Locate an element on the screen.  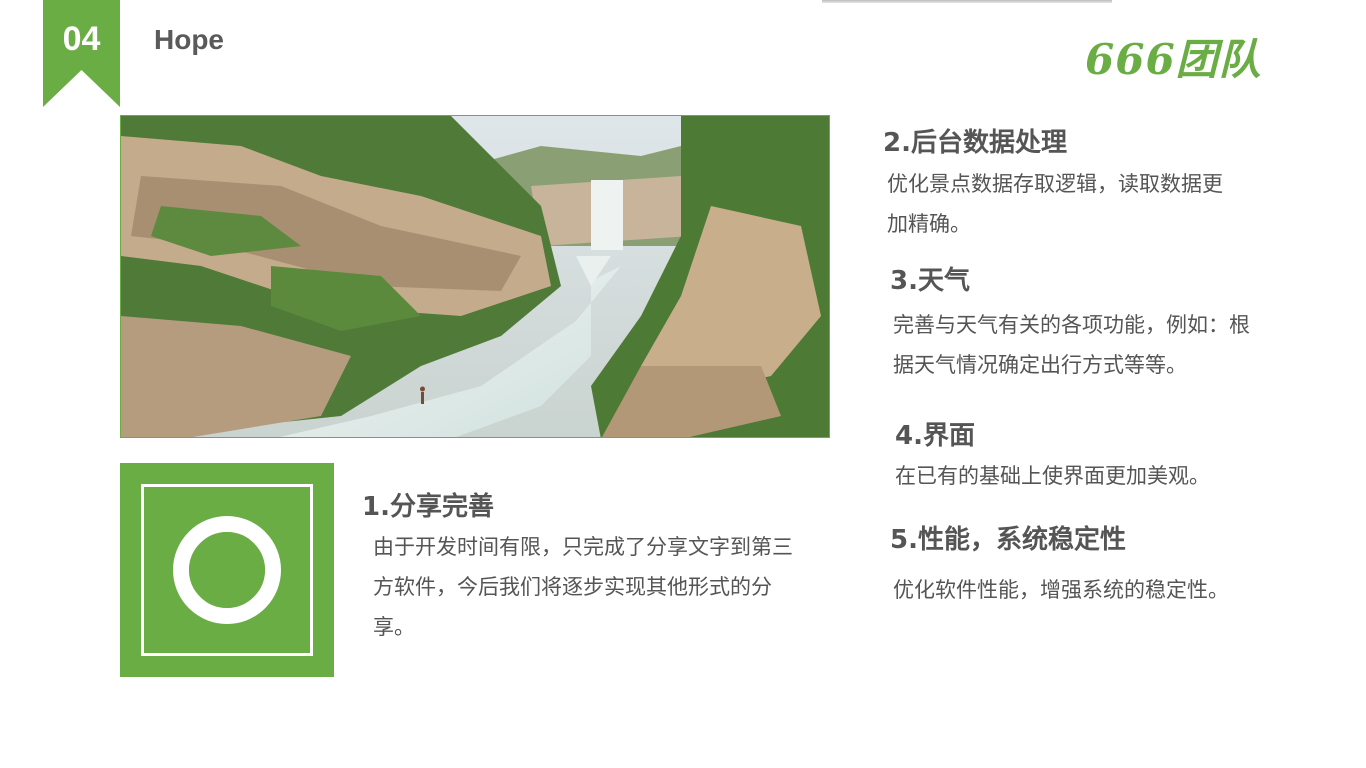
item-5-body: 优化软件性能，增强系统的稳定性。 is located at coordinates (1061, 590).